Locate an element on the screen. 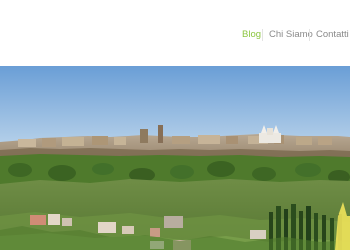  countryside-foliage is located at coordinates (175, 172).